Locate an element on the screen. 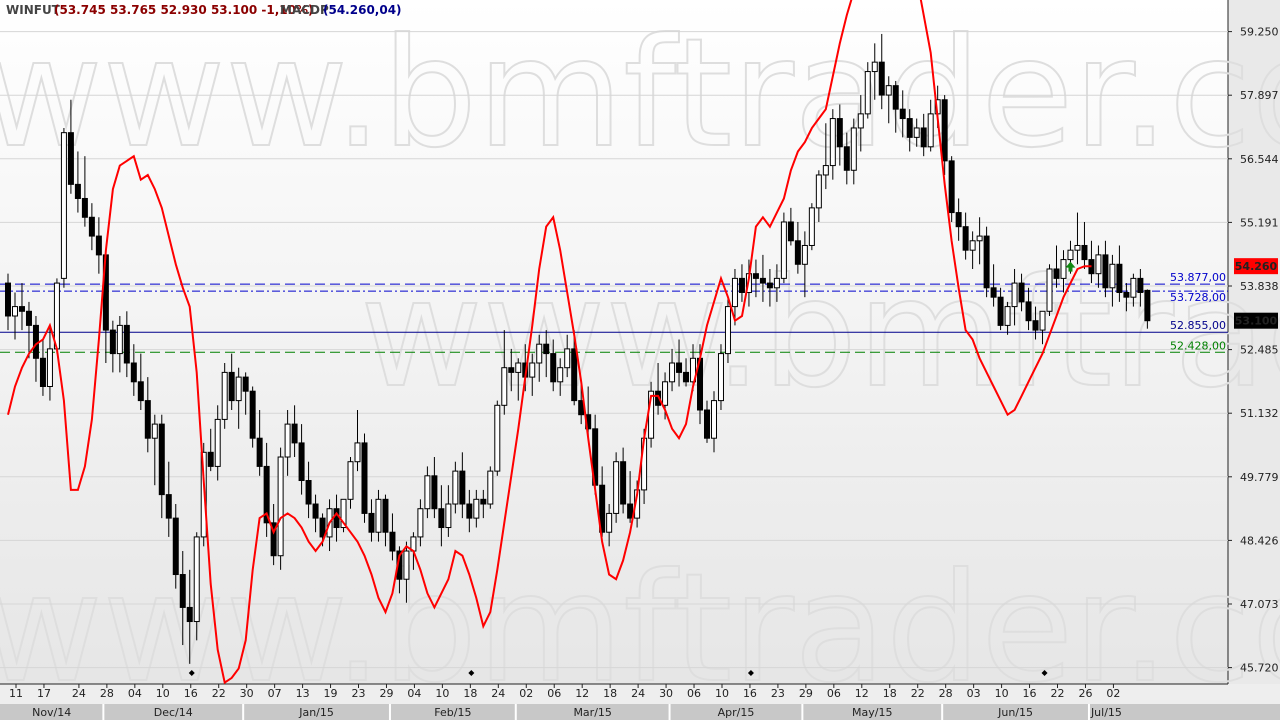 The width and height of the screenshot is (1280, 720). x-day-label: 30 is located at coordinates (666, 693).